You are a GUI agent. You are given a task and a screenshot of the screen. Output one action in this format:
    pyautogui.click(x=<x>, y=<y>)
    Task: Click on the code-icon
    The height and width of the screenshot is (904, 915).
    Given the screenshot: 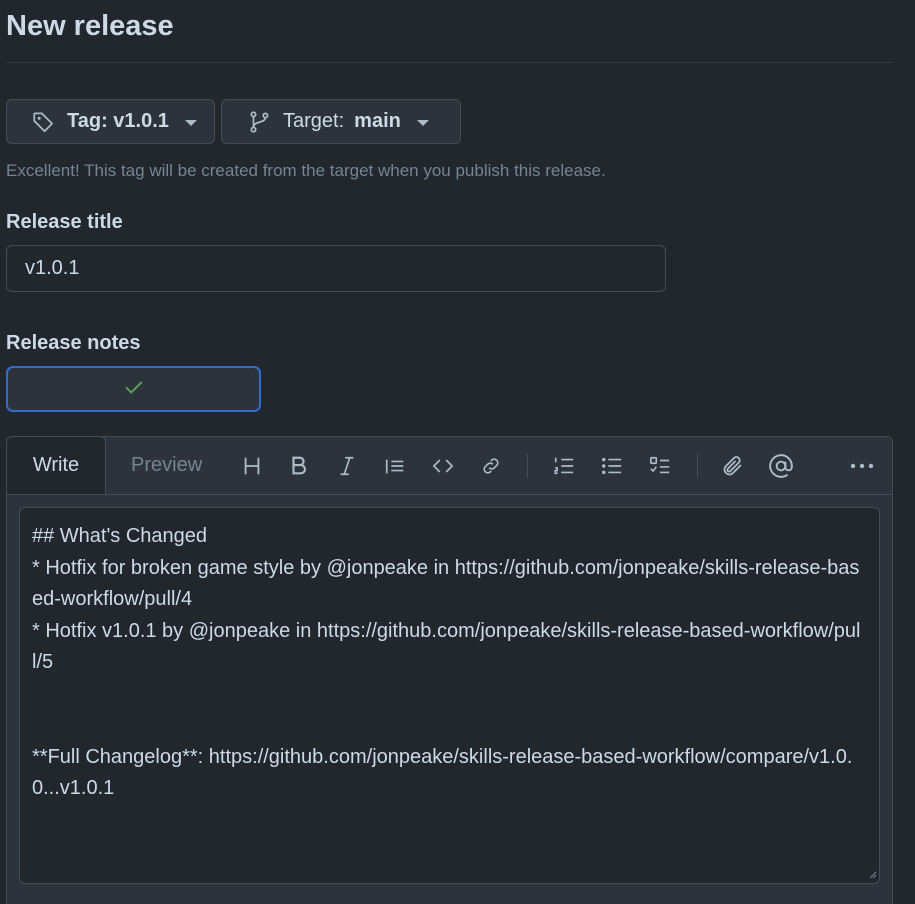 What is the action you would take?
    pyautogui.click(x=443, y=466)
    